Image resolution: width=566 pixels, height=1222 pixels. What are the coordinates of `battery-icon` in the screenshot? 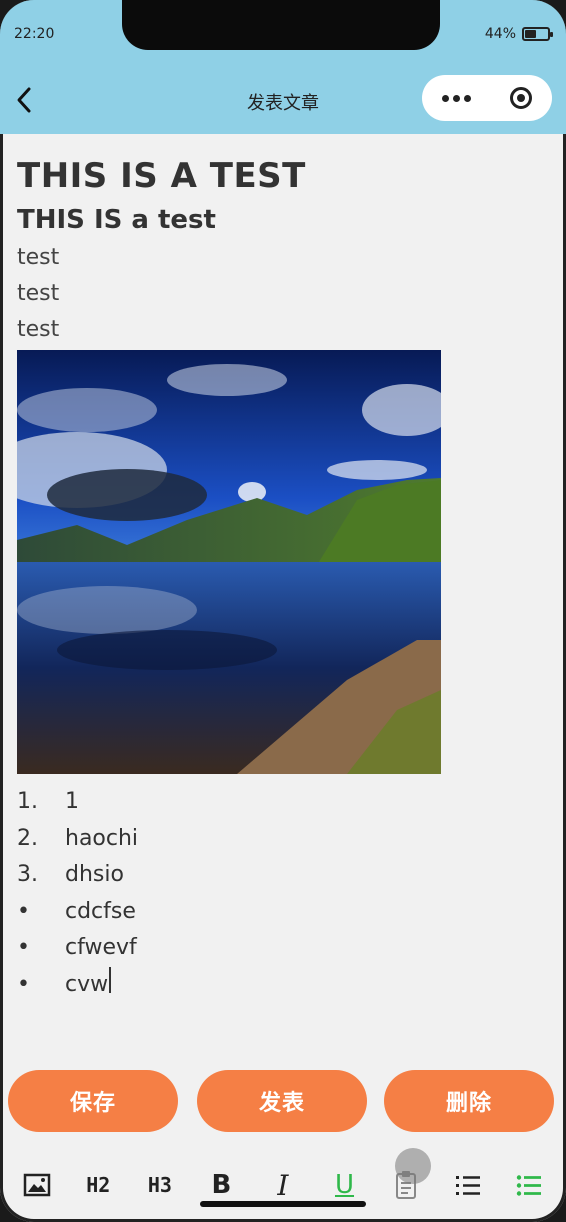 It's located at (537, 34).